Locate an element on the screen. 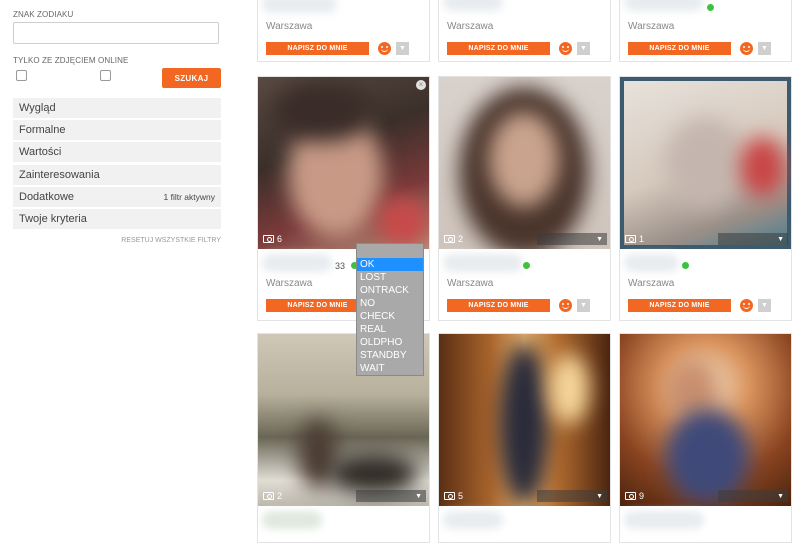  dropdown-option-ok: OK is located at coordinates (390, 264).